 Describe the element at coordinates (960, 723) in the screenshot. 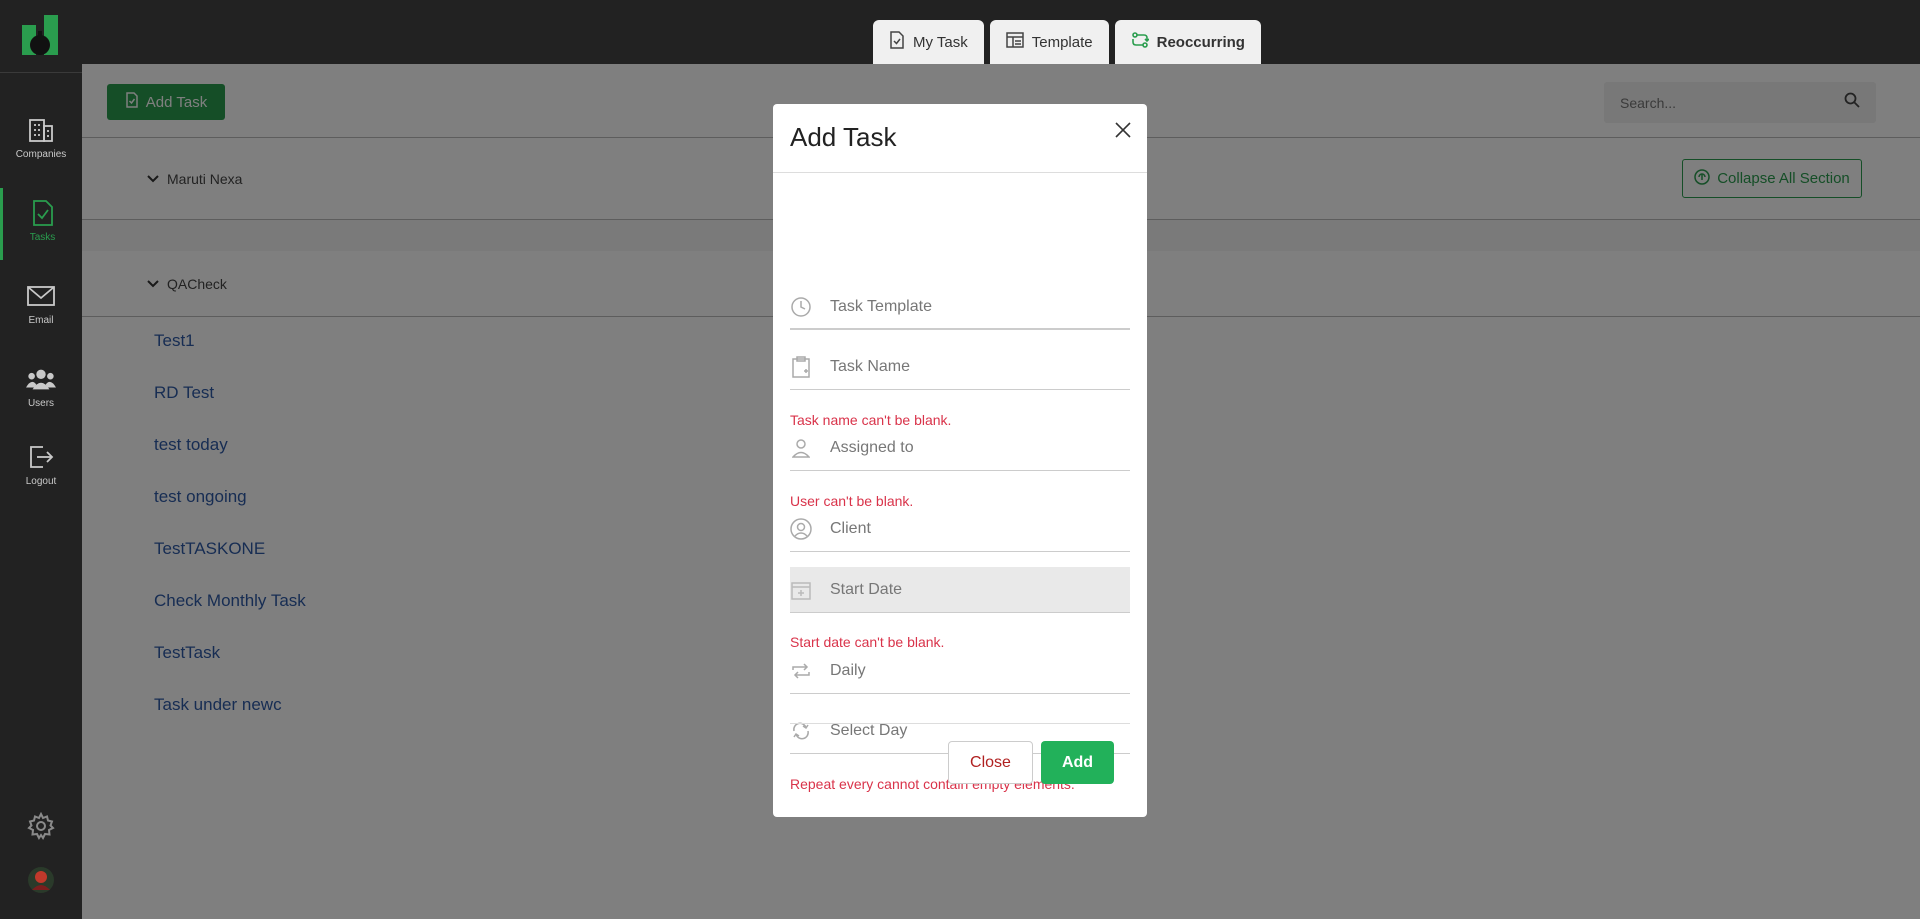

I see `footer-divider` at that location.